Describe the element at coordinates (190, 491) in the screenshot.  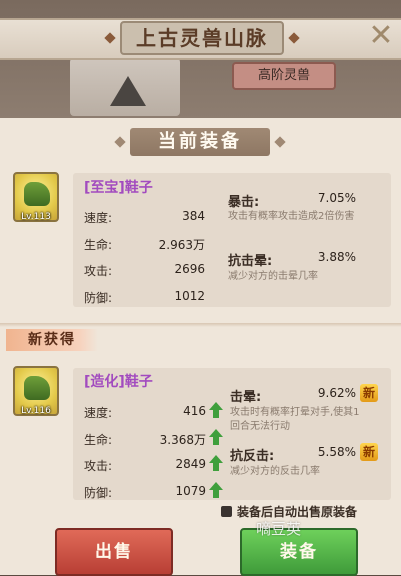
I see `stat-value: 1079` at that location.